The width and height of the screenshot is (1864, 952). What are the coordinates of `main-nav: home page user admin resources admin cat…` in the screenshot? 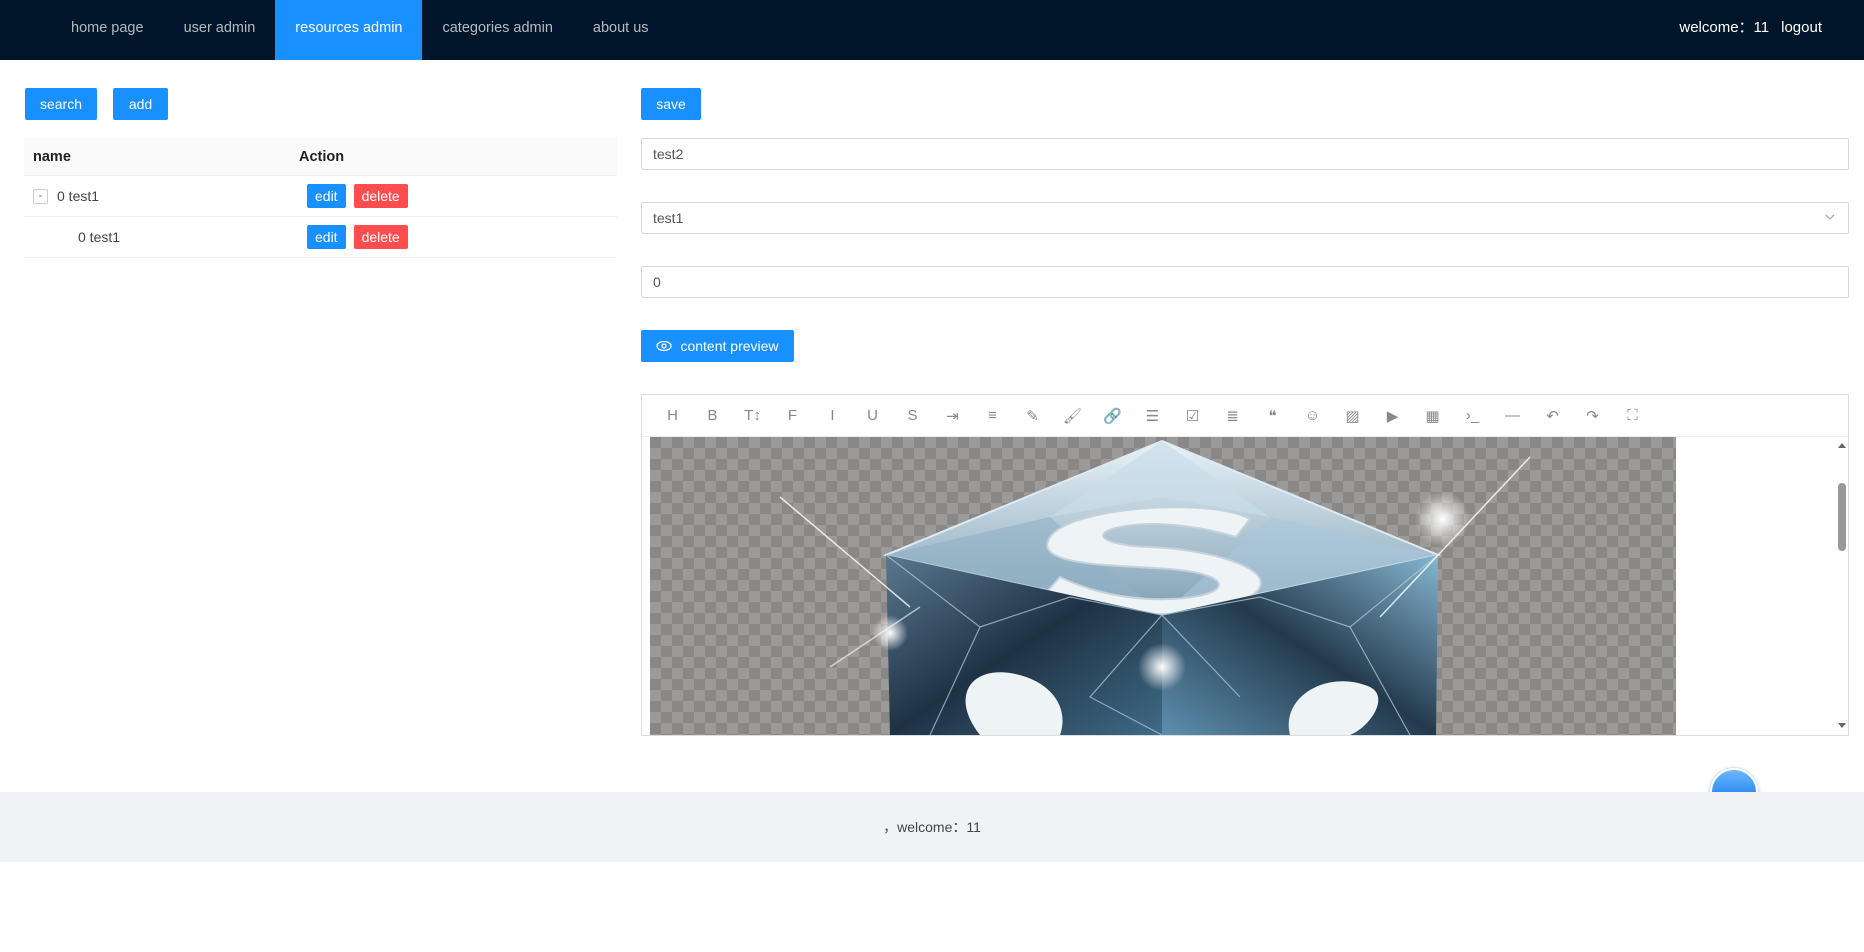 It's located at (360, 30).